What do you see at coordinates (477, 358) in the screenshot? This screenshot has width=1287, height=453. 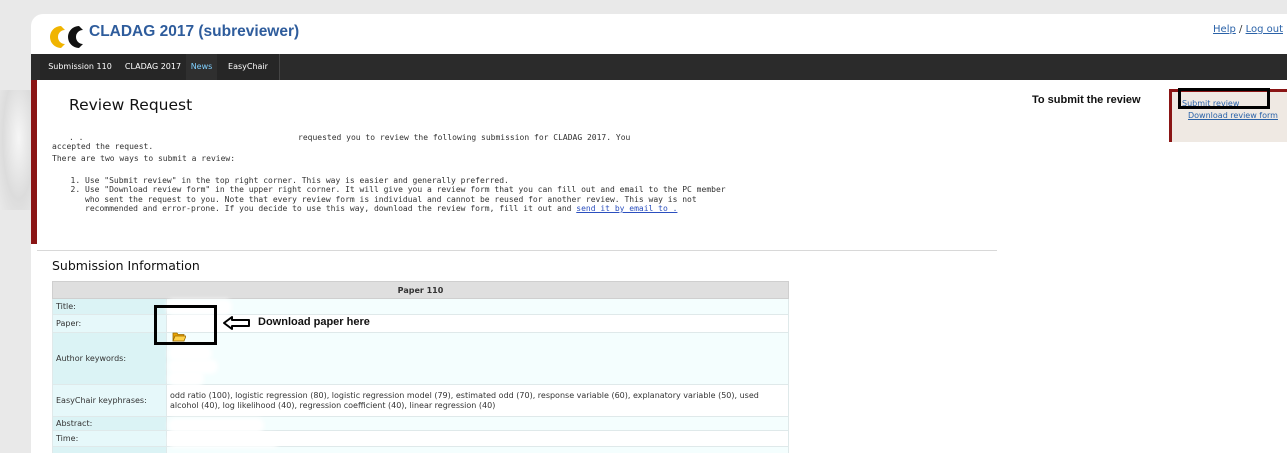 I see `author-keywords-value` at bounding box center [477, 358].